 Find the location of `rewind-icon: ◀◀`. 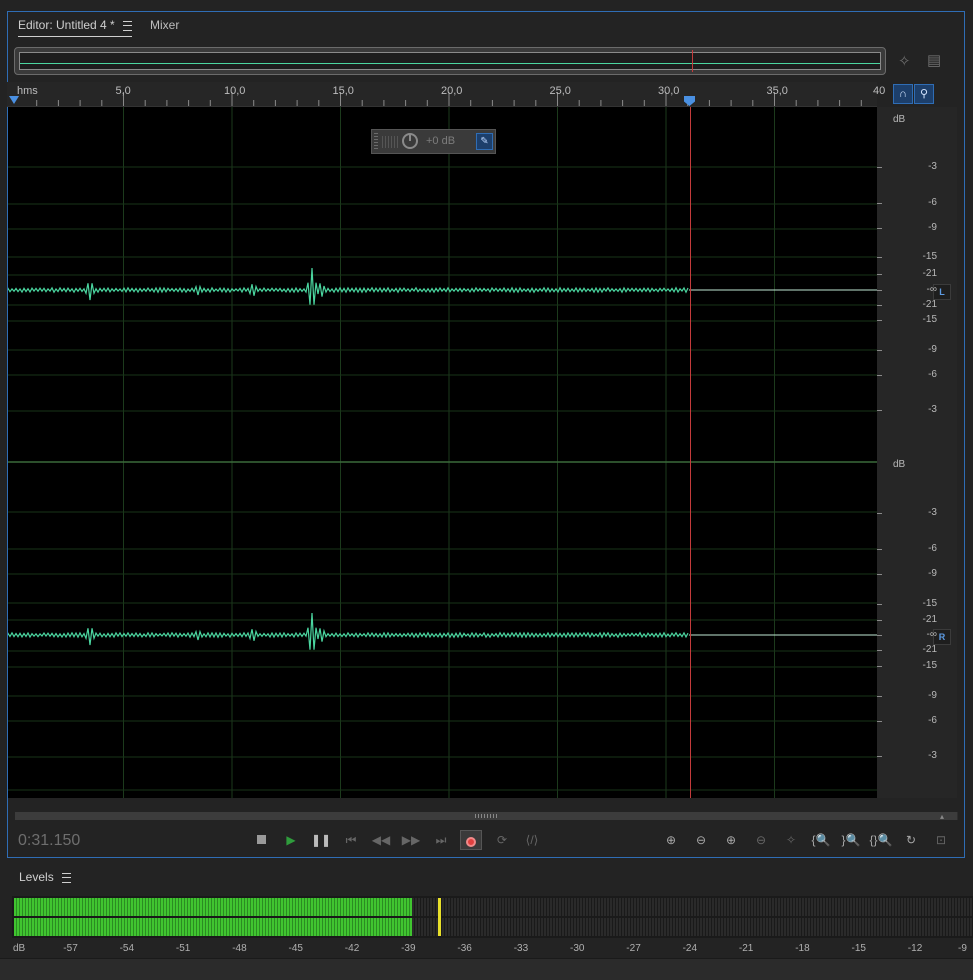

rewind-icon: ◀◀ is located at coordinates (381, 840).